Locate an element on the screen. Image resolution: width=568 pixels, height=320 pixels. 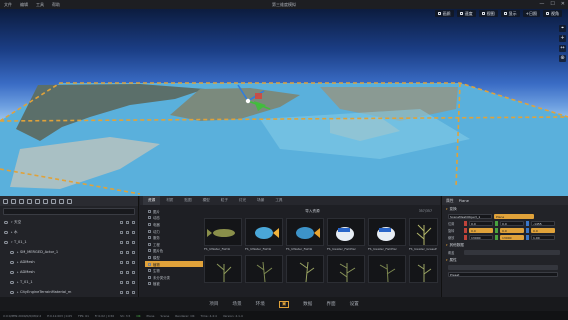
camera-angle-button: 视角 is located at coordinates (552, 13).